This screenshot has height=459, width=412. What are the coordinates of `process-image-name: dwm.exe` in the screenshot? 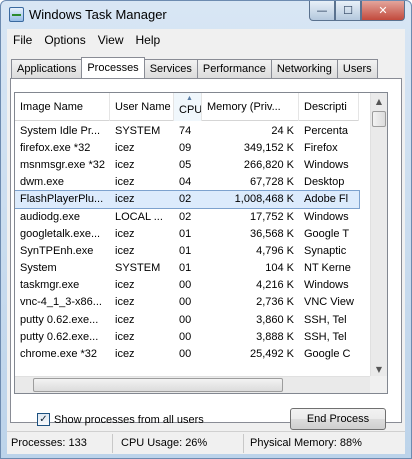 It's located at (42, 182).